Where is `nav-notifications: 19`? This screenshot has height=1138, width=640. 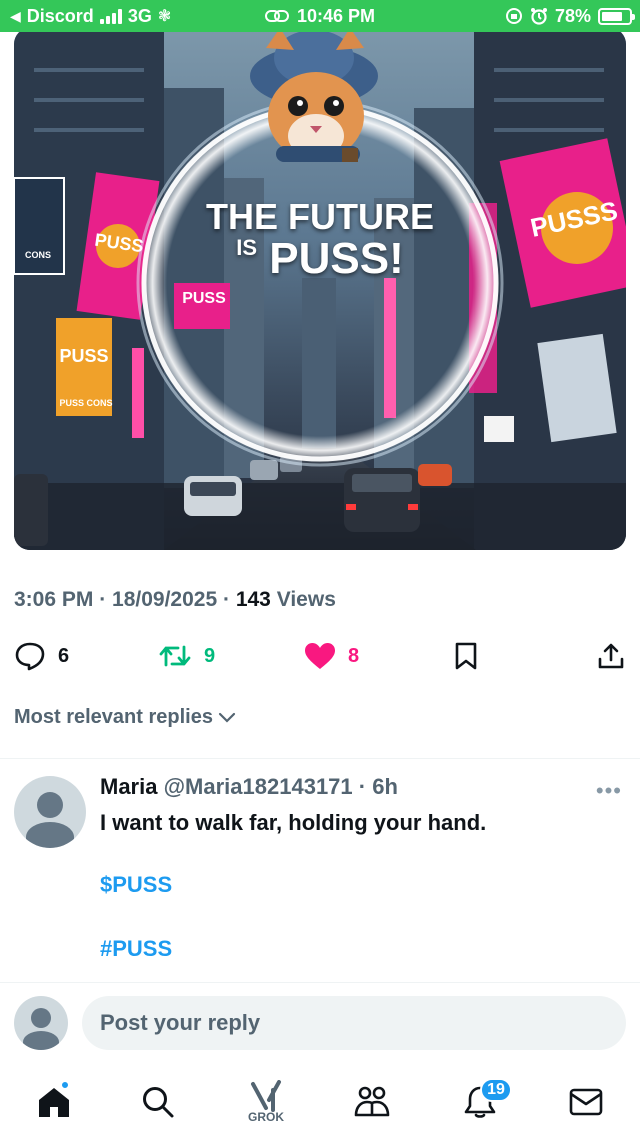
nav-notifications: 19 is located at coordinates (481, 1102).